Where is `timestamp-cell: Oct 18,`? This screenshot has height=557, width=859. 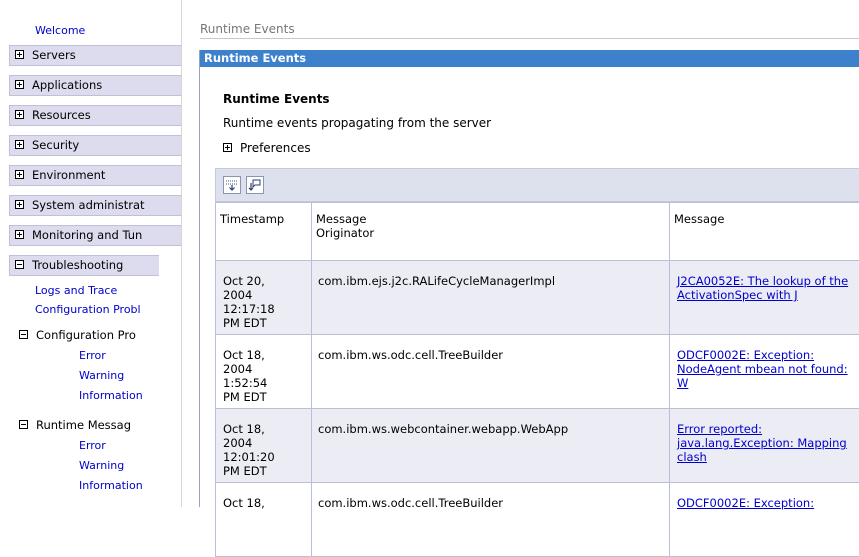 timestamp-cell: Oct 18, is located at coordinates (264, 520).